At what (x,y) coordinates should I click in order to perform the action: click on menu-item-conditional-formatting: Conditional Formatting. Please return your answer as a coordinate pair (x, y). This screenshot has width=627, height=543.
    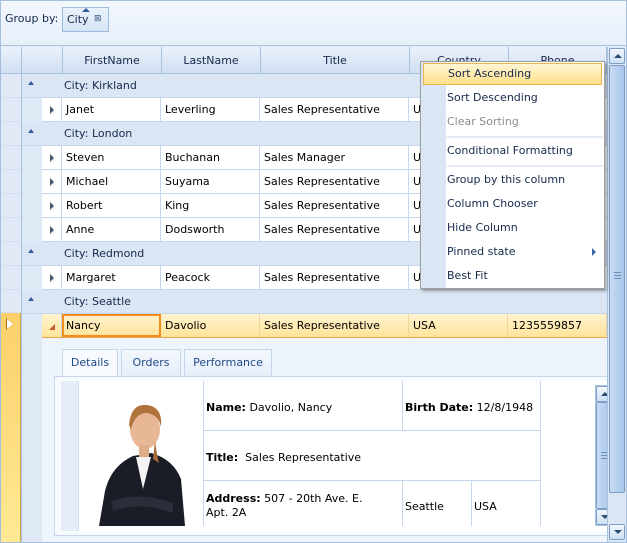
    Looking at the image, I should click on (512, 151).